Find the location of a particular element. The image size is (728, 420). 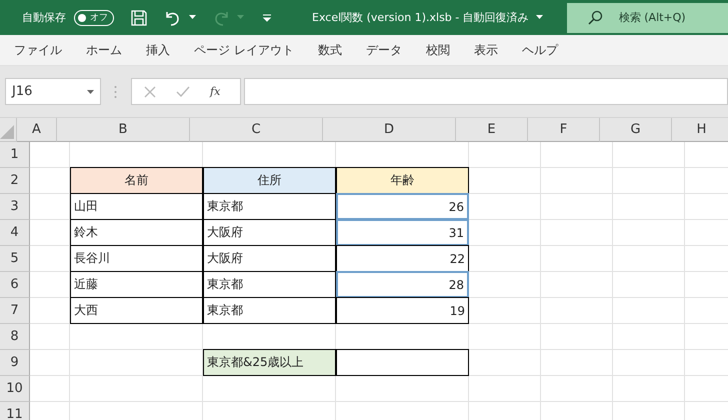

check-icon is located at coordinates (183, 91).